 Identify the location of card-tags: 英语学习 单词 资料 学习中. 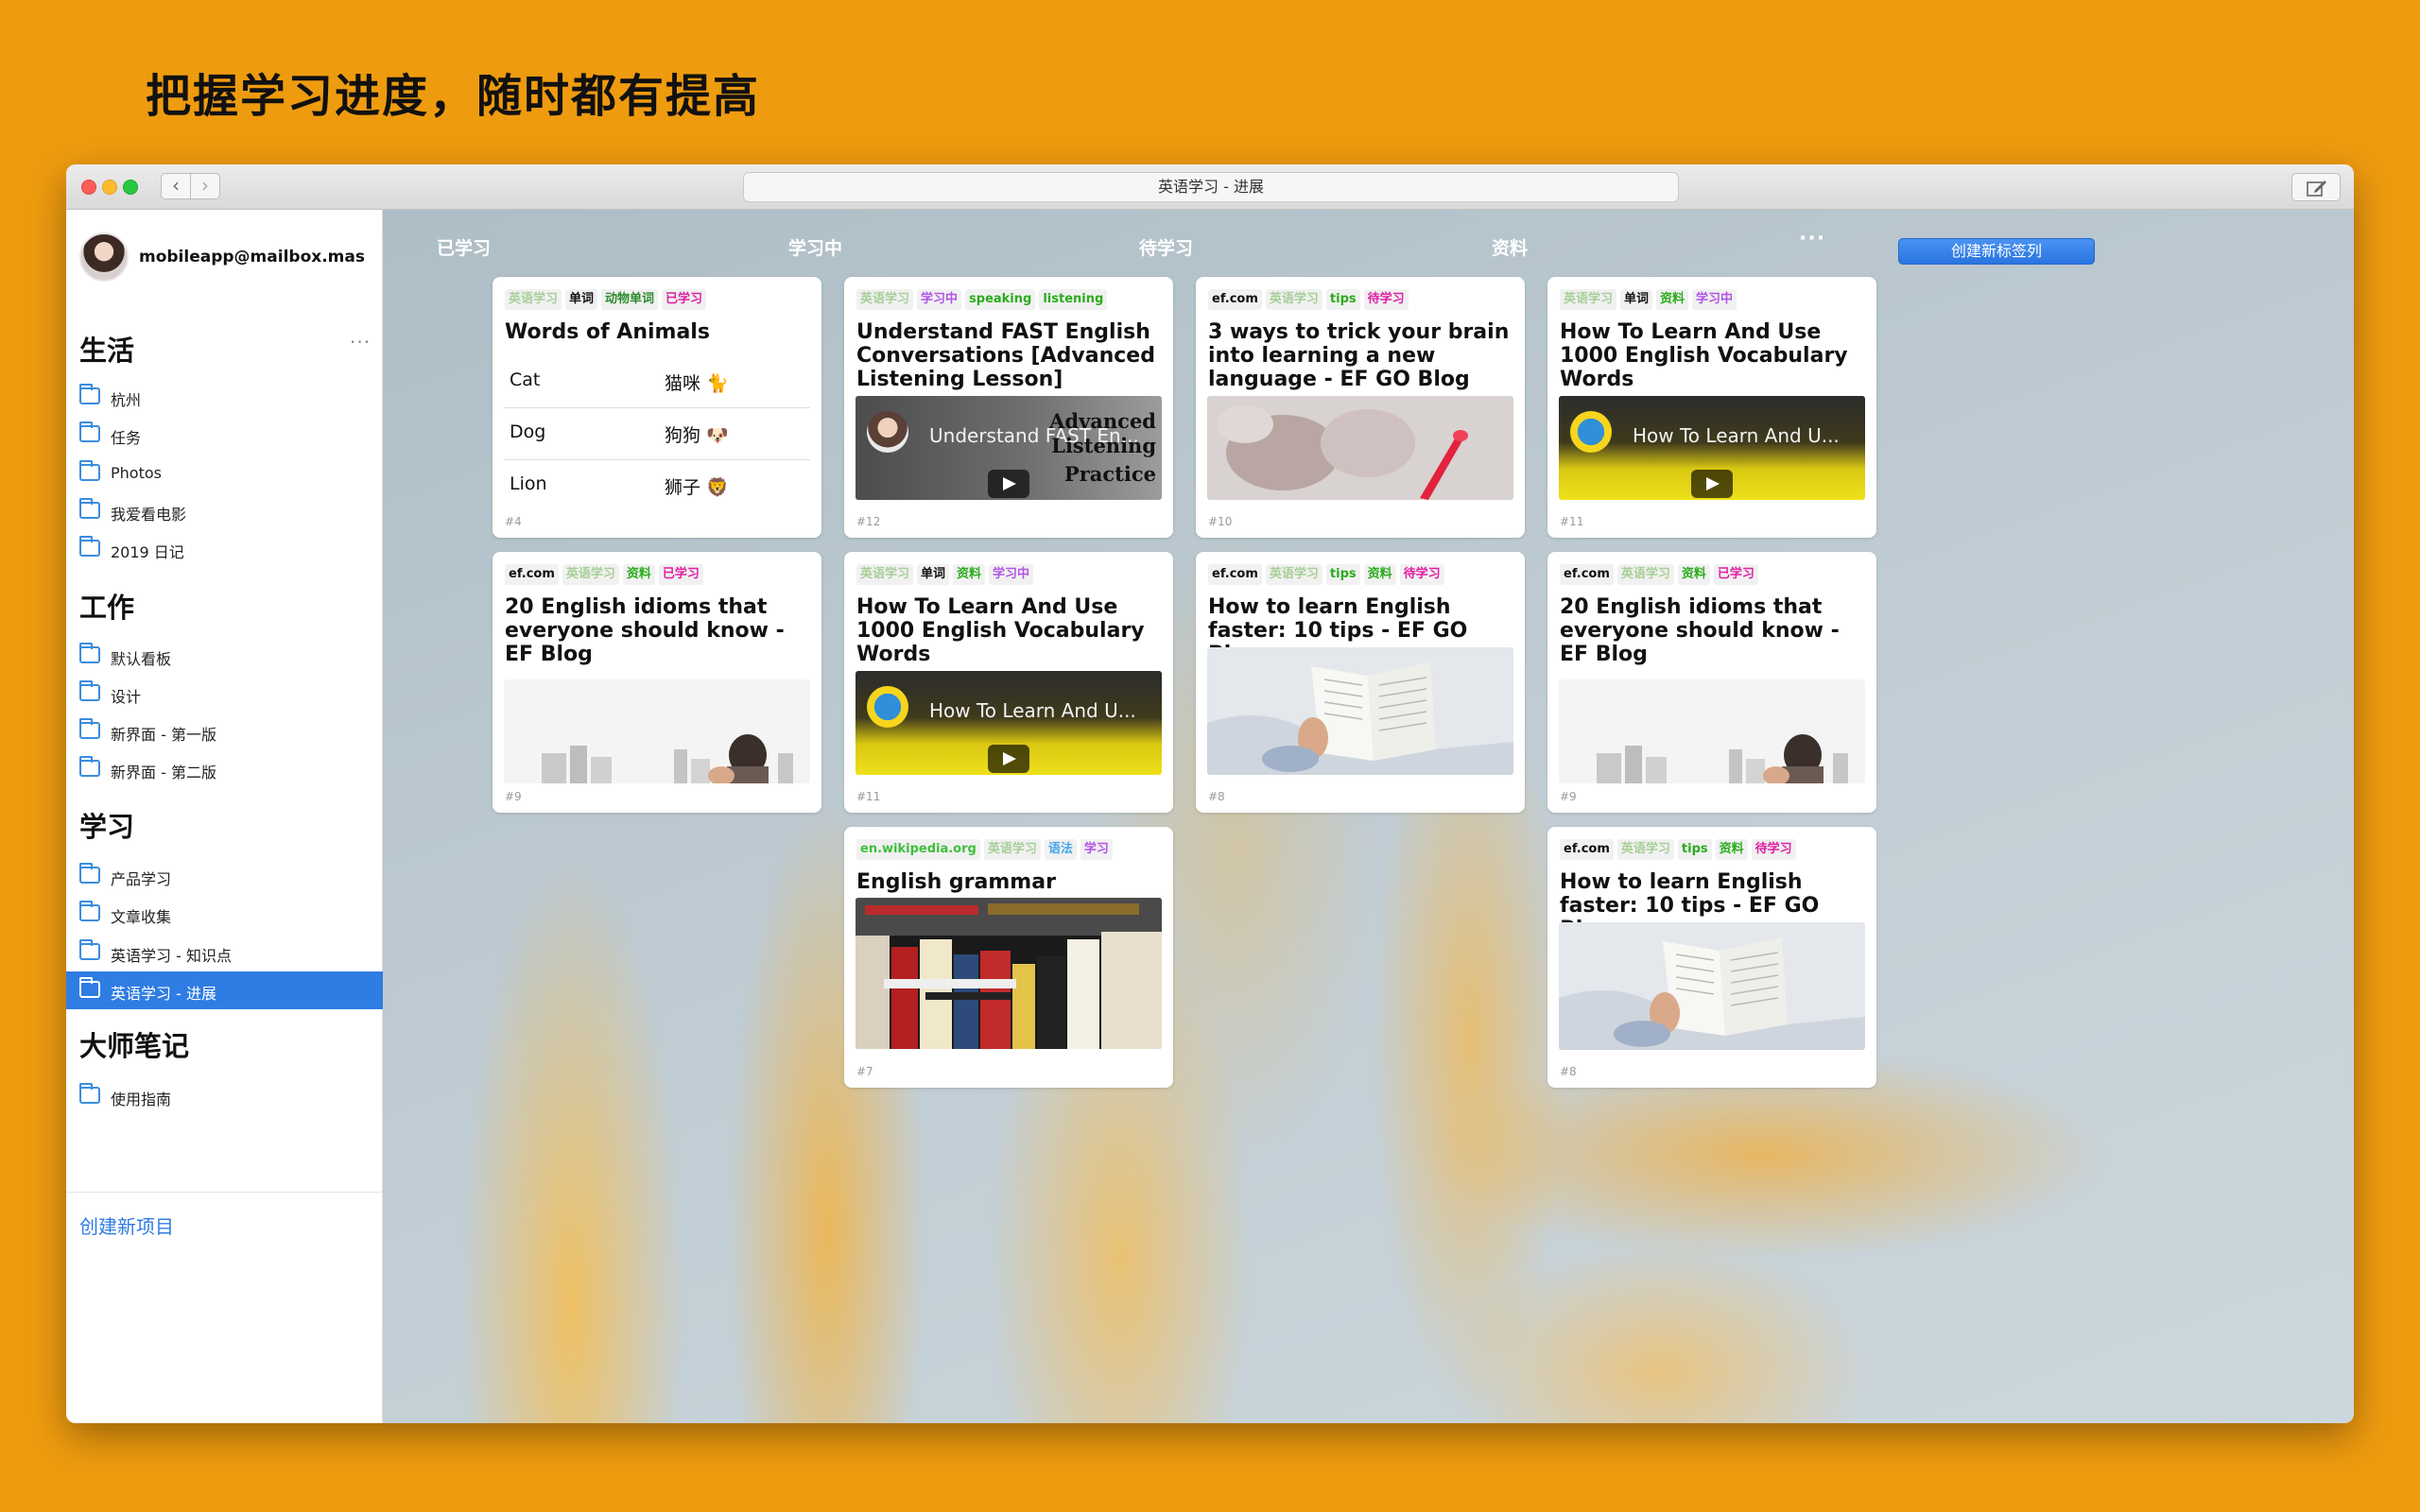
(1012, 574).